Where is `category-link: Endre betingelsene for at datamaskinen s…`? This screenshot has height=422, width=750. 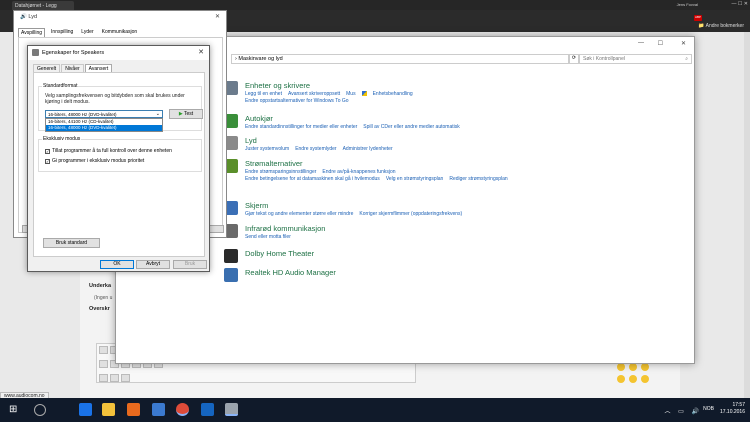 category-link: Endre betingelsene for at datamaskinen s… is located at coordinates (312, 179).